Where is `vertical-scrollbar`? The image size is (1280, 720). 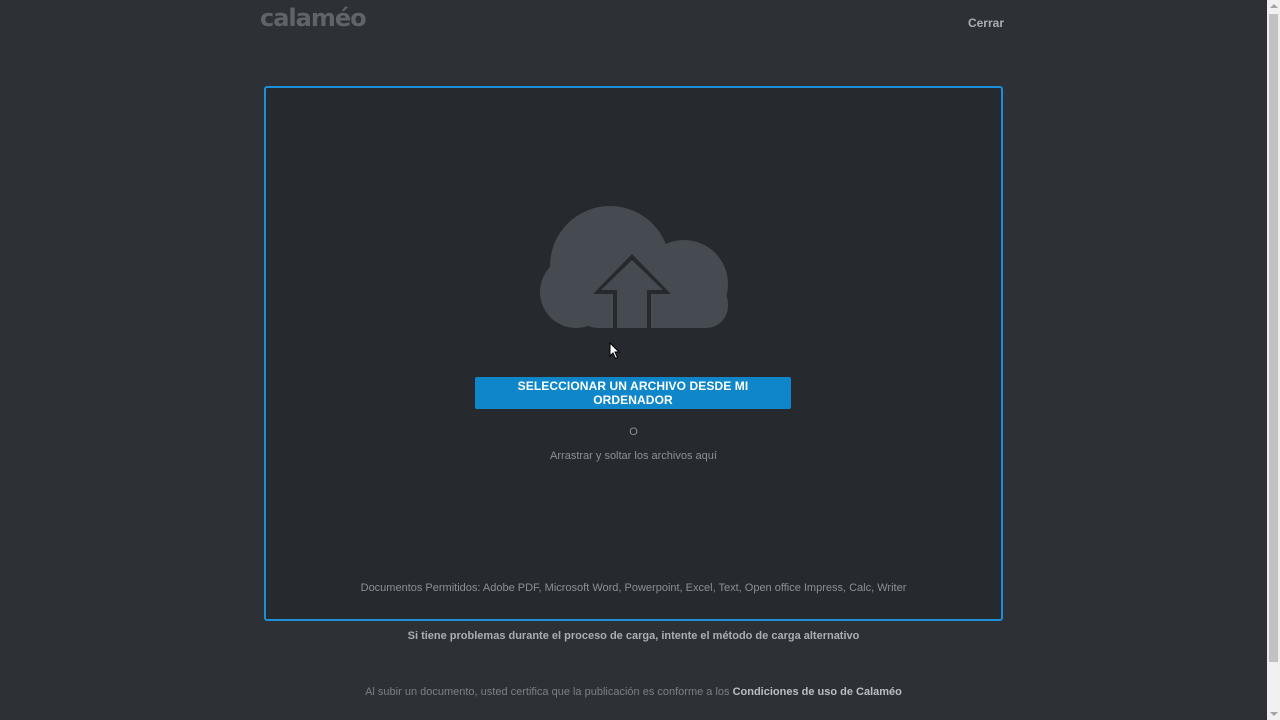
vertical-scrollbar is located at coordinates (1273, 360).